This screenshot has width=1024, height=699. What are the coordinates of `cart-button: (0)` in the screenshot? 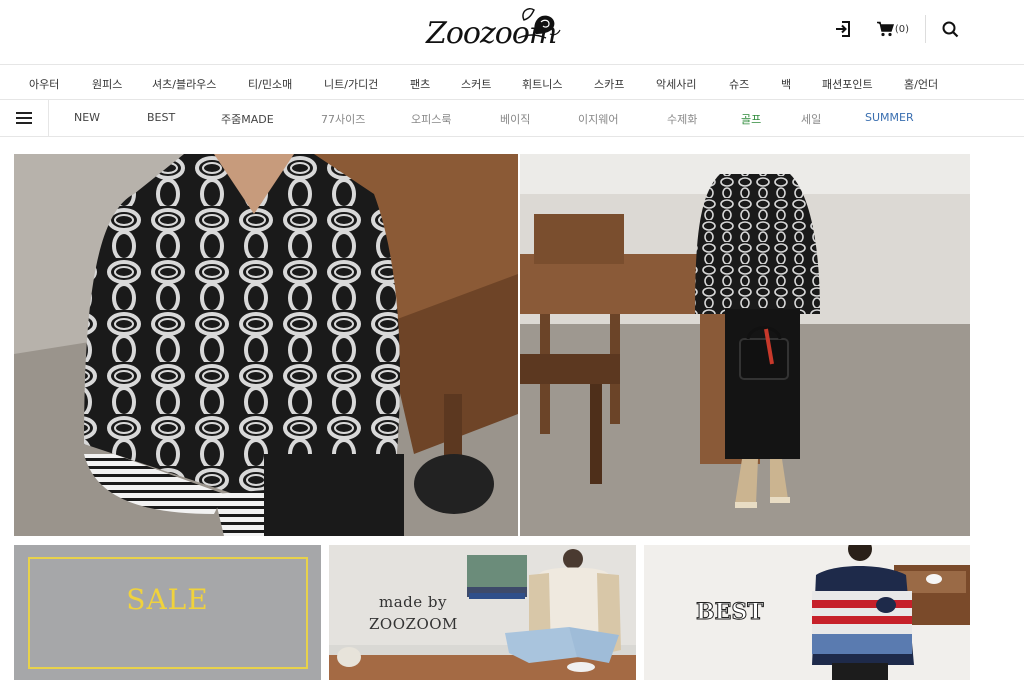 It's located at (892, 29).